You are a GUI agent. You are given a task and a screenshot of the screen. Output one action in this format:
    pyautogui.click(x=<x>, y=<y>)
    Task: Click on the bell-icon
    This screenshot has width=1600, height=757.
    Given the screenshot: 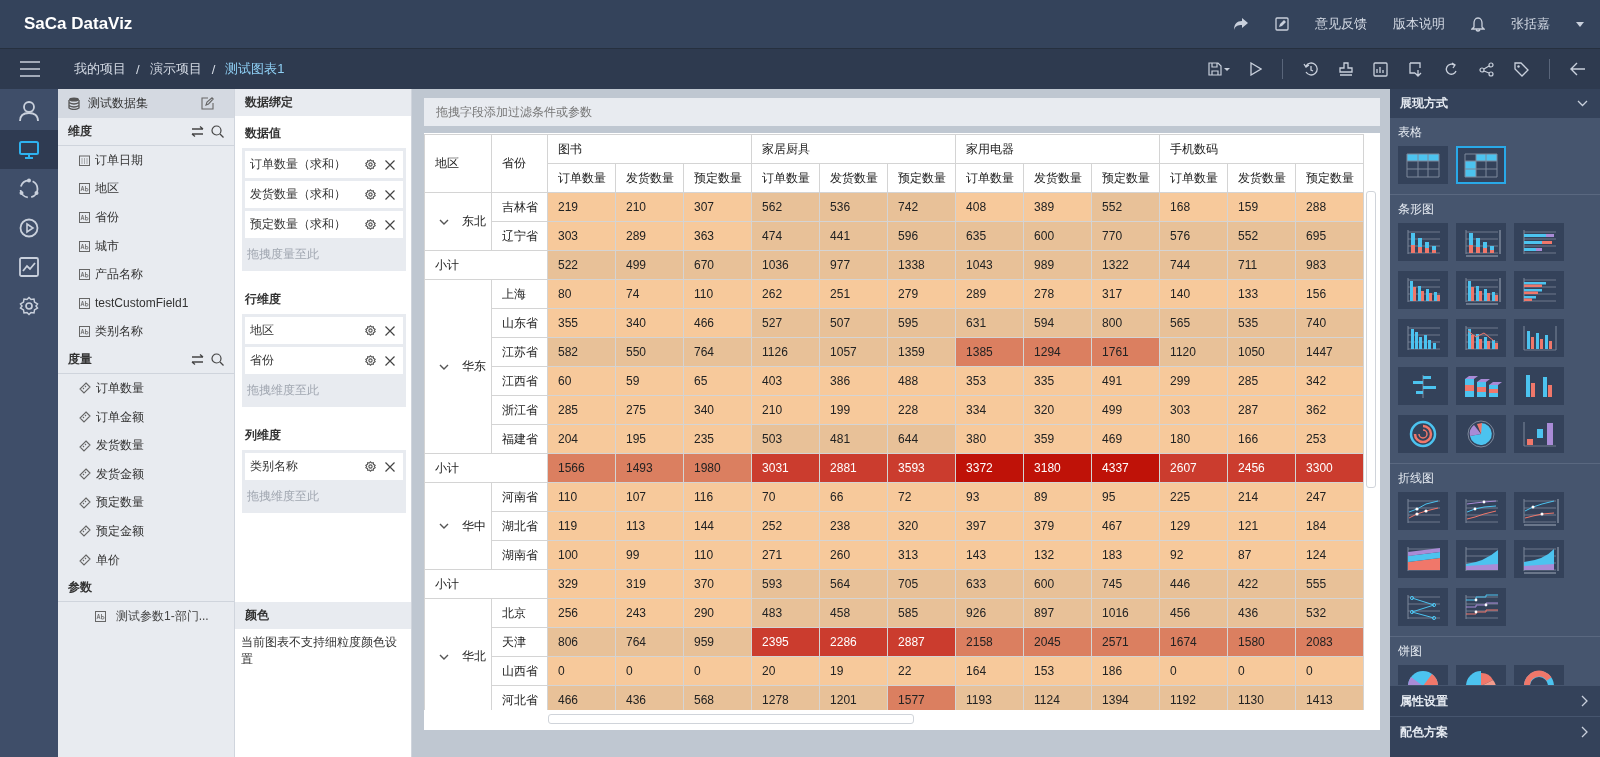 What is the action you would take?
    pyautogui.click(x=1478, y=24)
    